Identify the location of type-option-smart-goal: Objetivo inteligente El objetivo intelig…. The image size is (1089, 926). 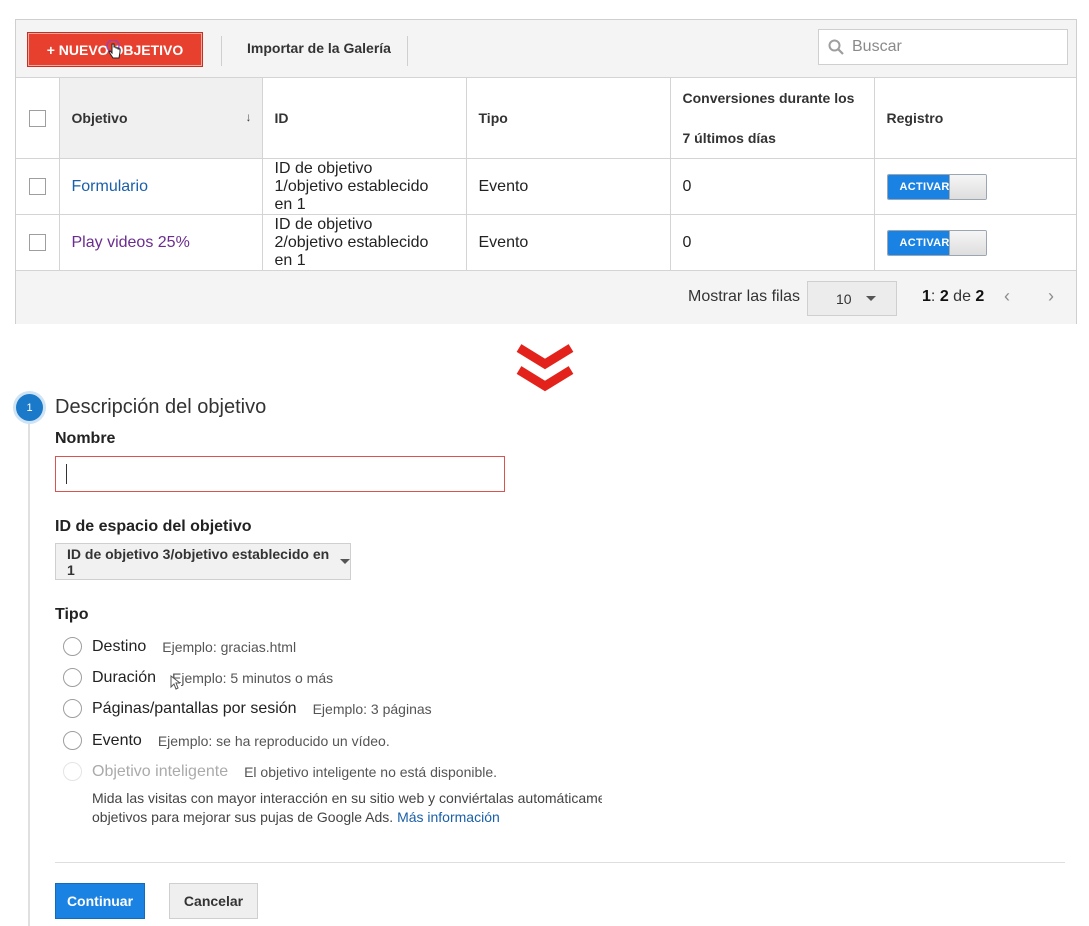
(280, 771).